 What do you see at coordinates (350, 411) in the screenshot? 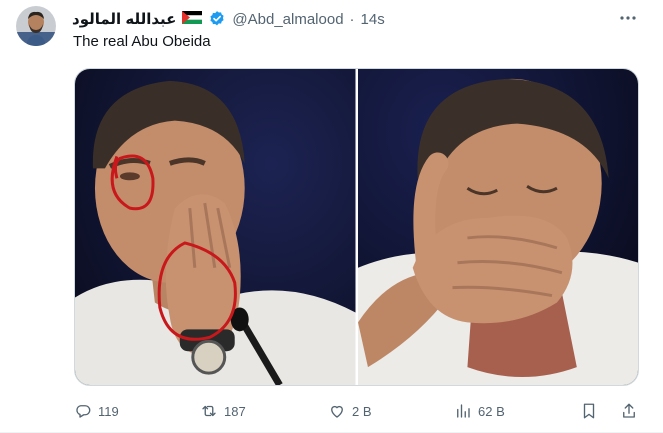
I see `like-button: 2 B` at bounding box center [350, 411].